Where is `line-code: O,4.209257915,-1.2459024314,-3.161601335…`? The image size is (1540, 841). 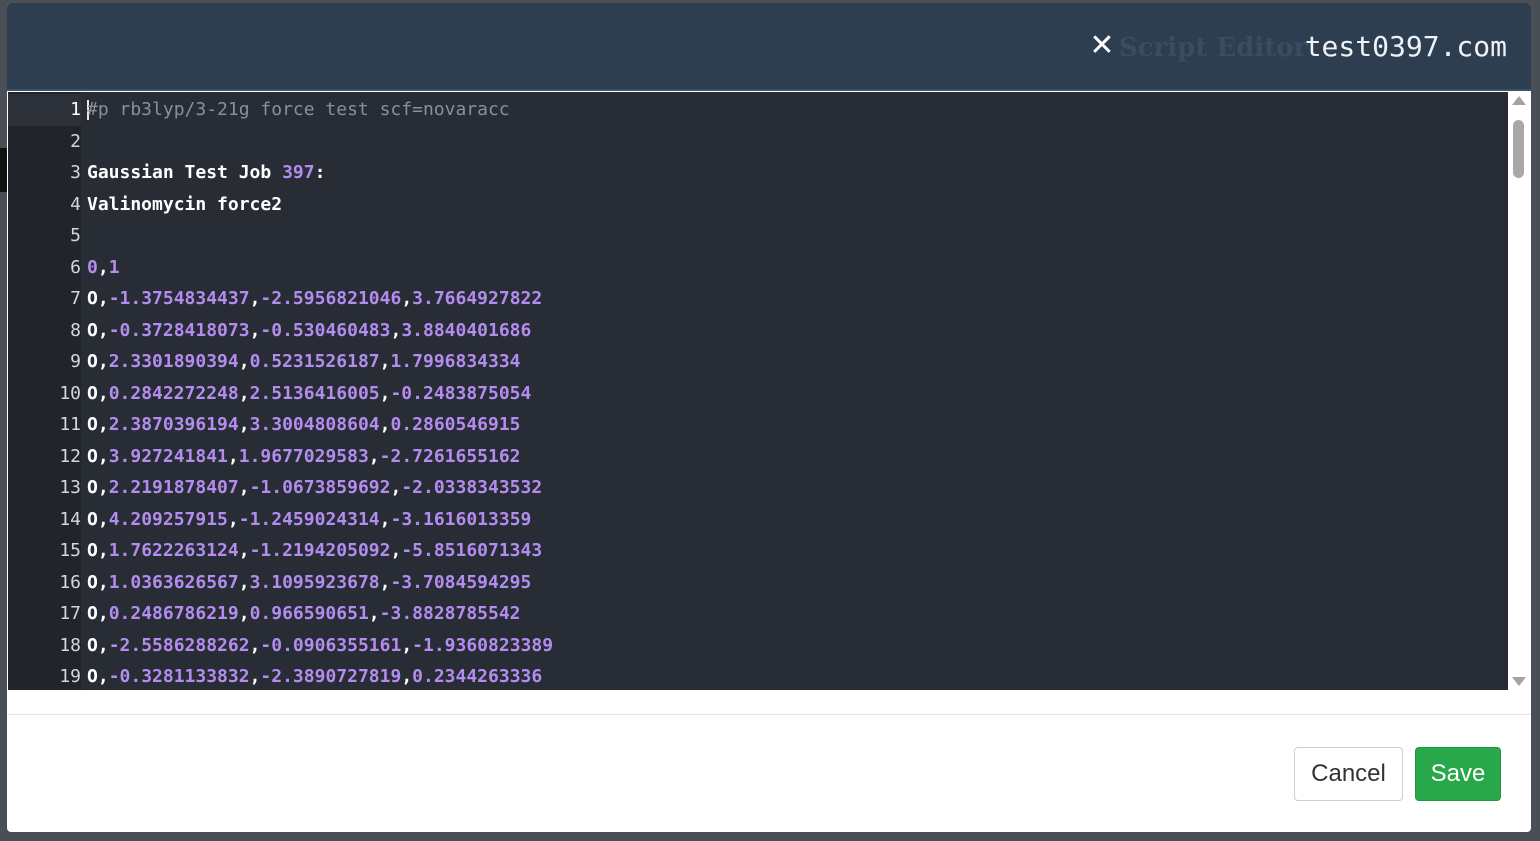
line-code: O,4.209257915,-1.2459024314,-3.161601335… is located at coordinates (309, 520).